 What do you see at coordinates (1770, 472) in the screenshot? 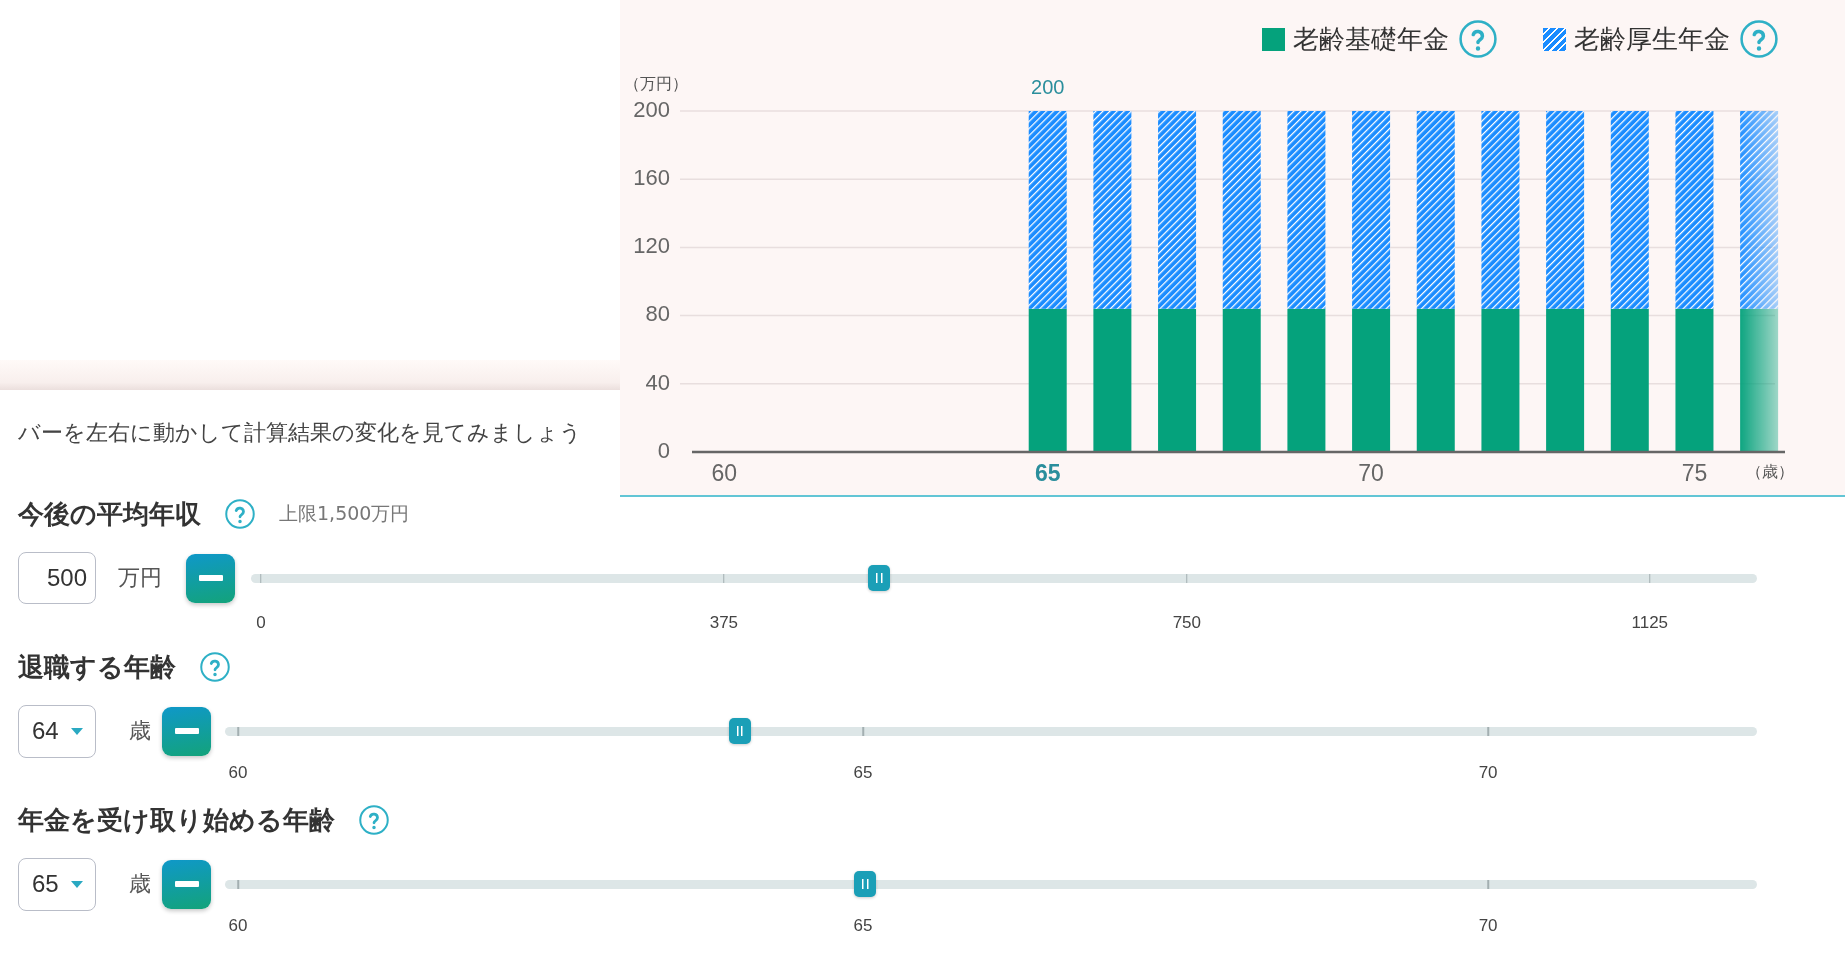
I see `x-axis-unit: （歳）` at bounding box center [1770, 472].